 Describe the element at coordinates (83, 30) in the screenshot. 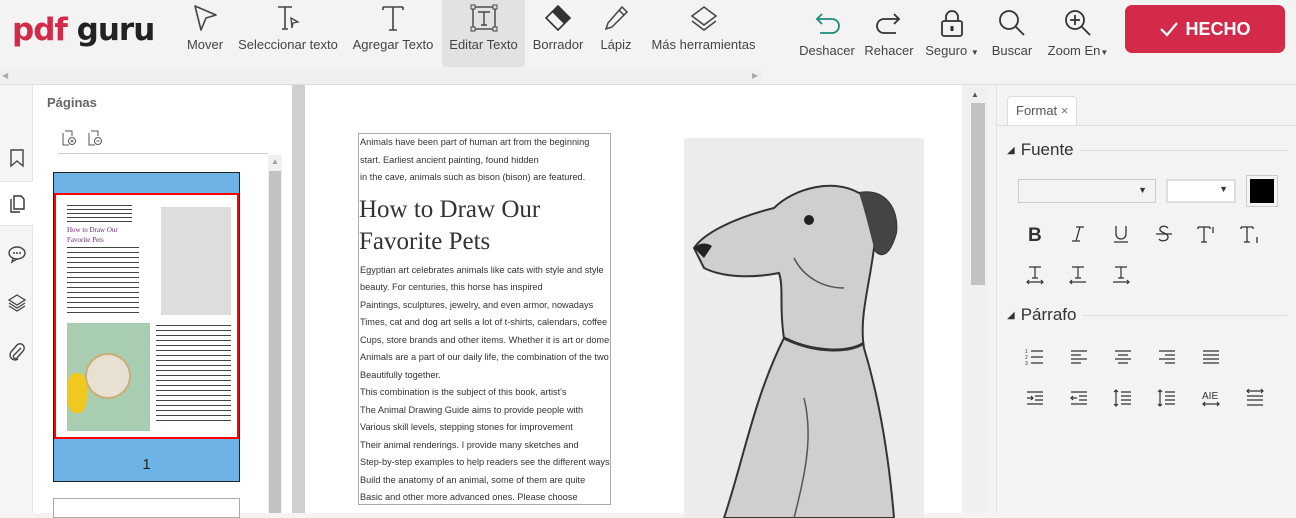

I see `pdfguru-logo: pdf guru` at that location.